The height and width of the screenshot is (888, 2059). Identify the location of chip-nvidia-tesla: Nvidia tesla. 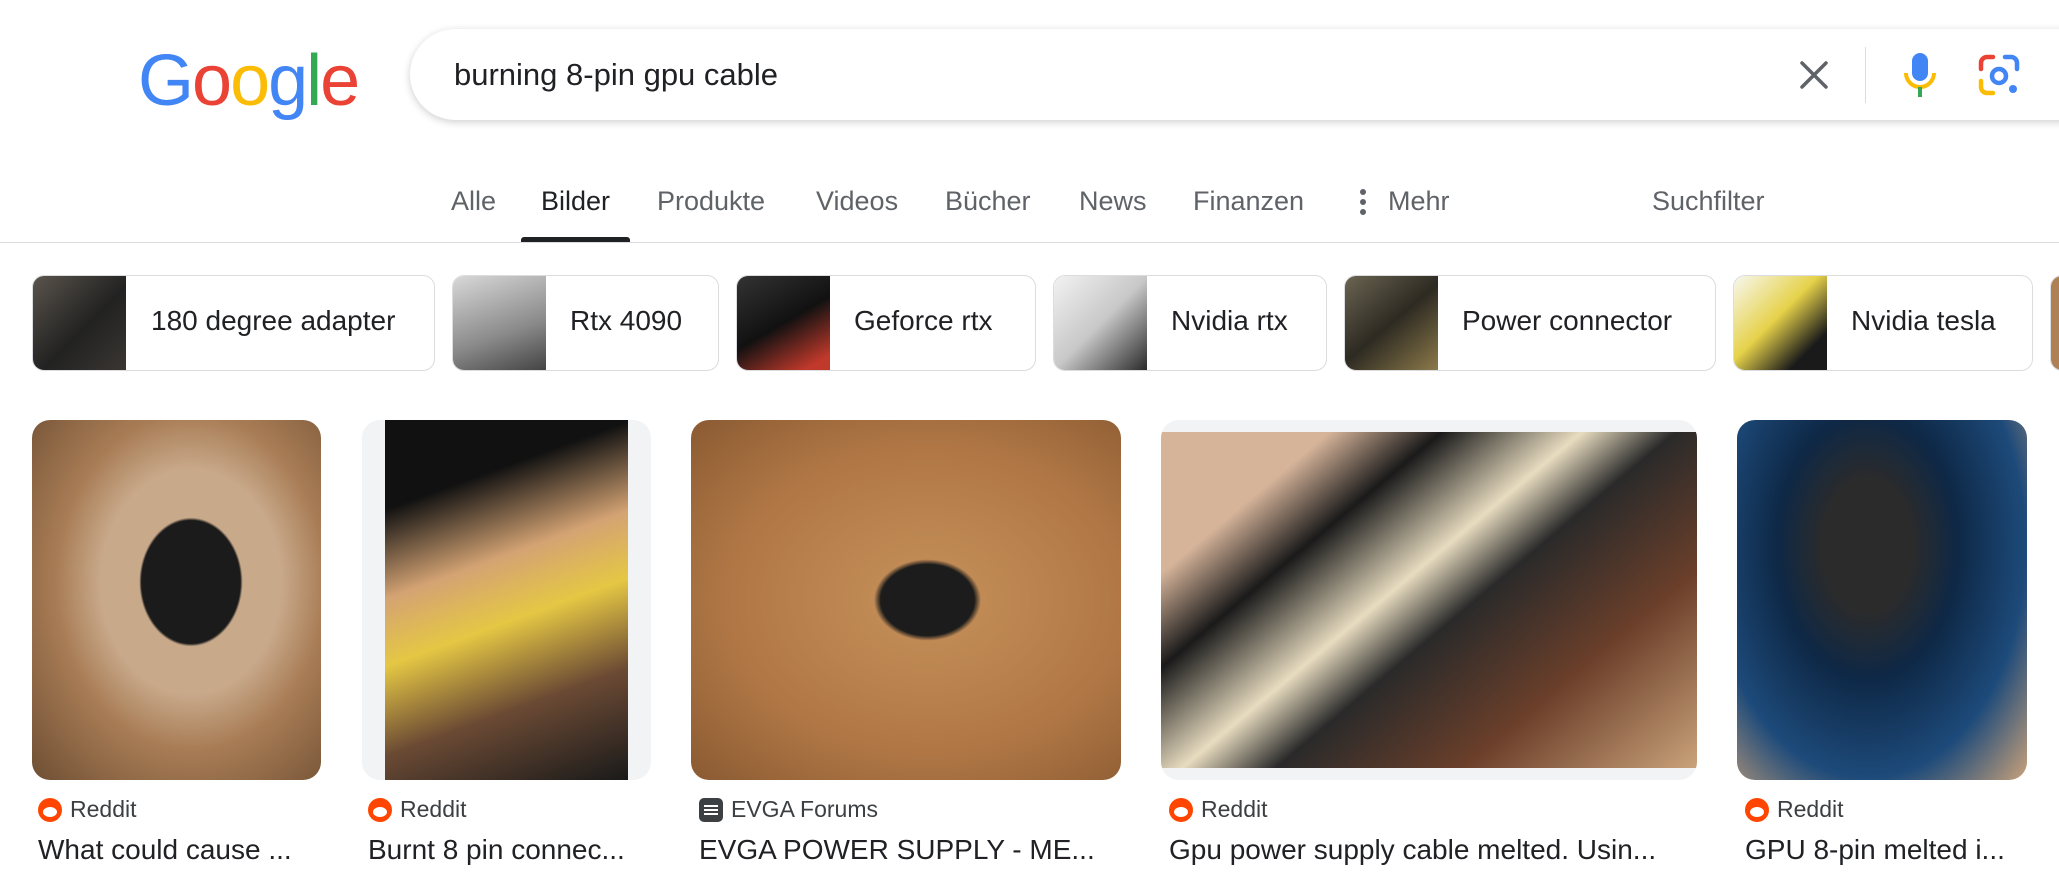
(1883, 323).